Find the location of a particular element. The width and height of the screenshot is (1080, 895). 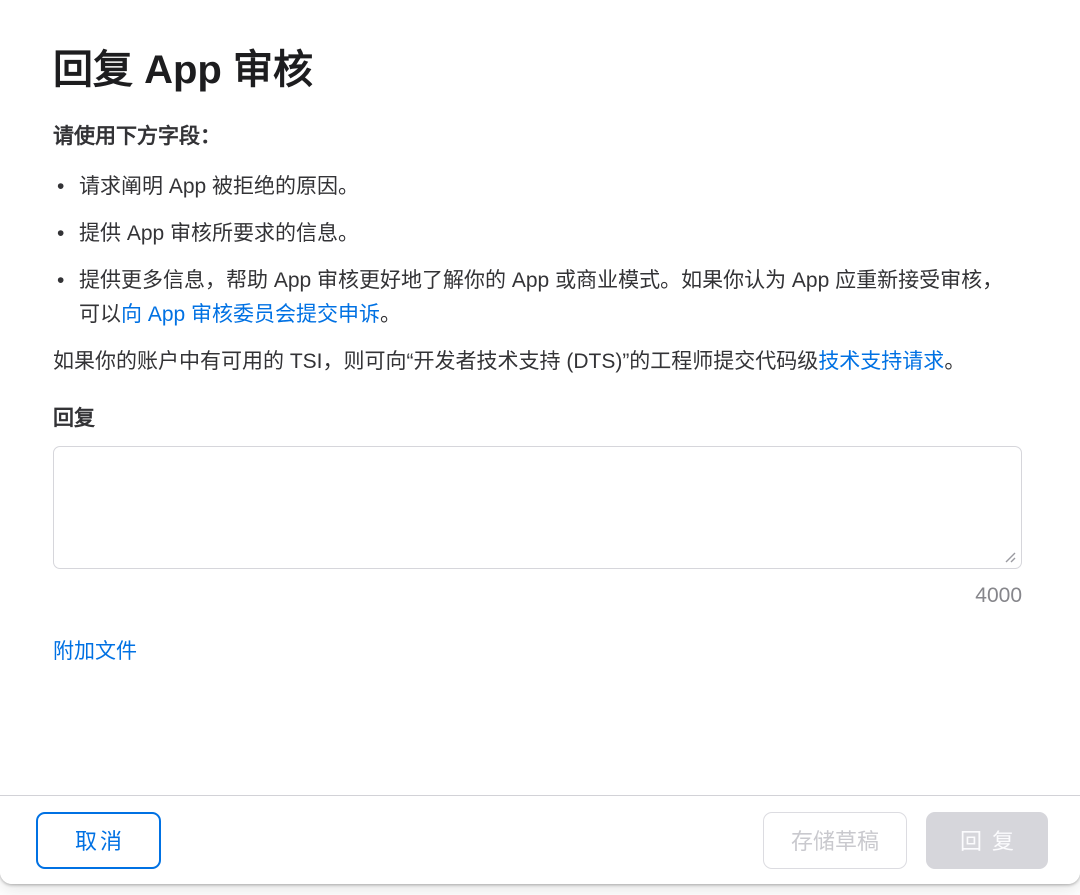

footer-right-actions: 存储草稿 回复 is located at coordinates (905, 840).